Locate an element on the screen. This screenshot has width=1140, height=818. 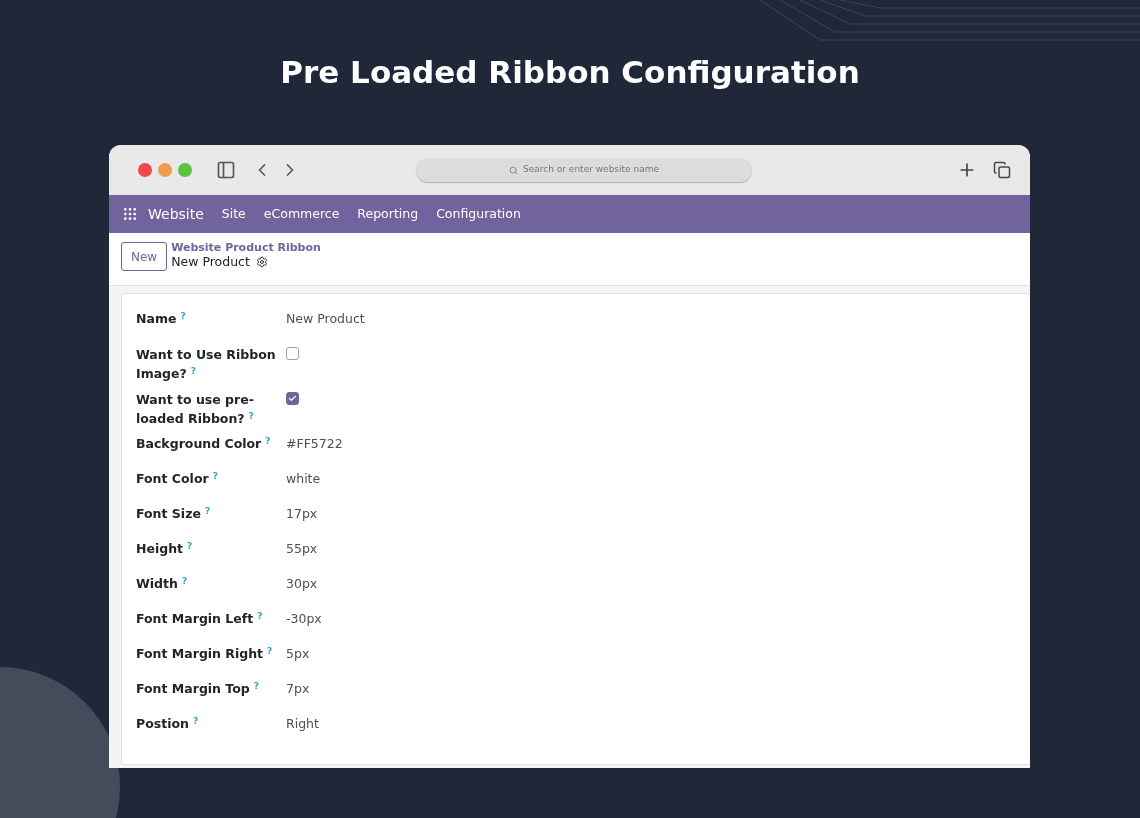
address-placeholder: Search or enter website name is located at coordinates (591, 170).